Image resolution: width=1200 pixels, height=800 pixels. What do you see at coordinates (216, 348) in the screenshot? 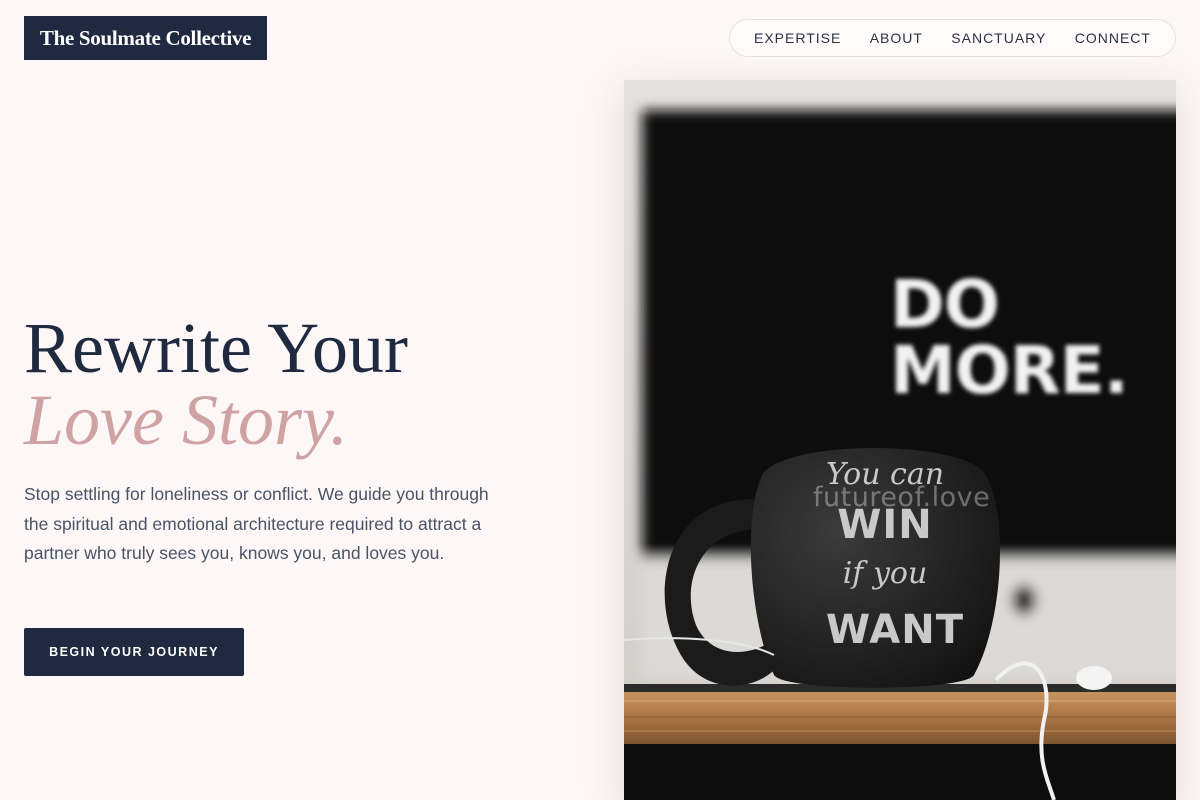
I see `hero-title-line1: Rewrite Your` at bounding box center [216, 348].